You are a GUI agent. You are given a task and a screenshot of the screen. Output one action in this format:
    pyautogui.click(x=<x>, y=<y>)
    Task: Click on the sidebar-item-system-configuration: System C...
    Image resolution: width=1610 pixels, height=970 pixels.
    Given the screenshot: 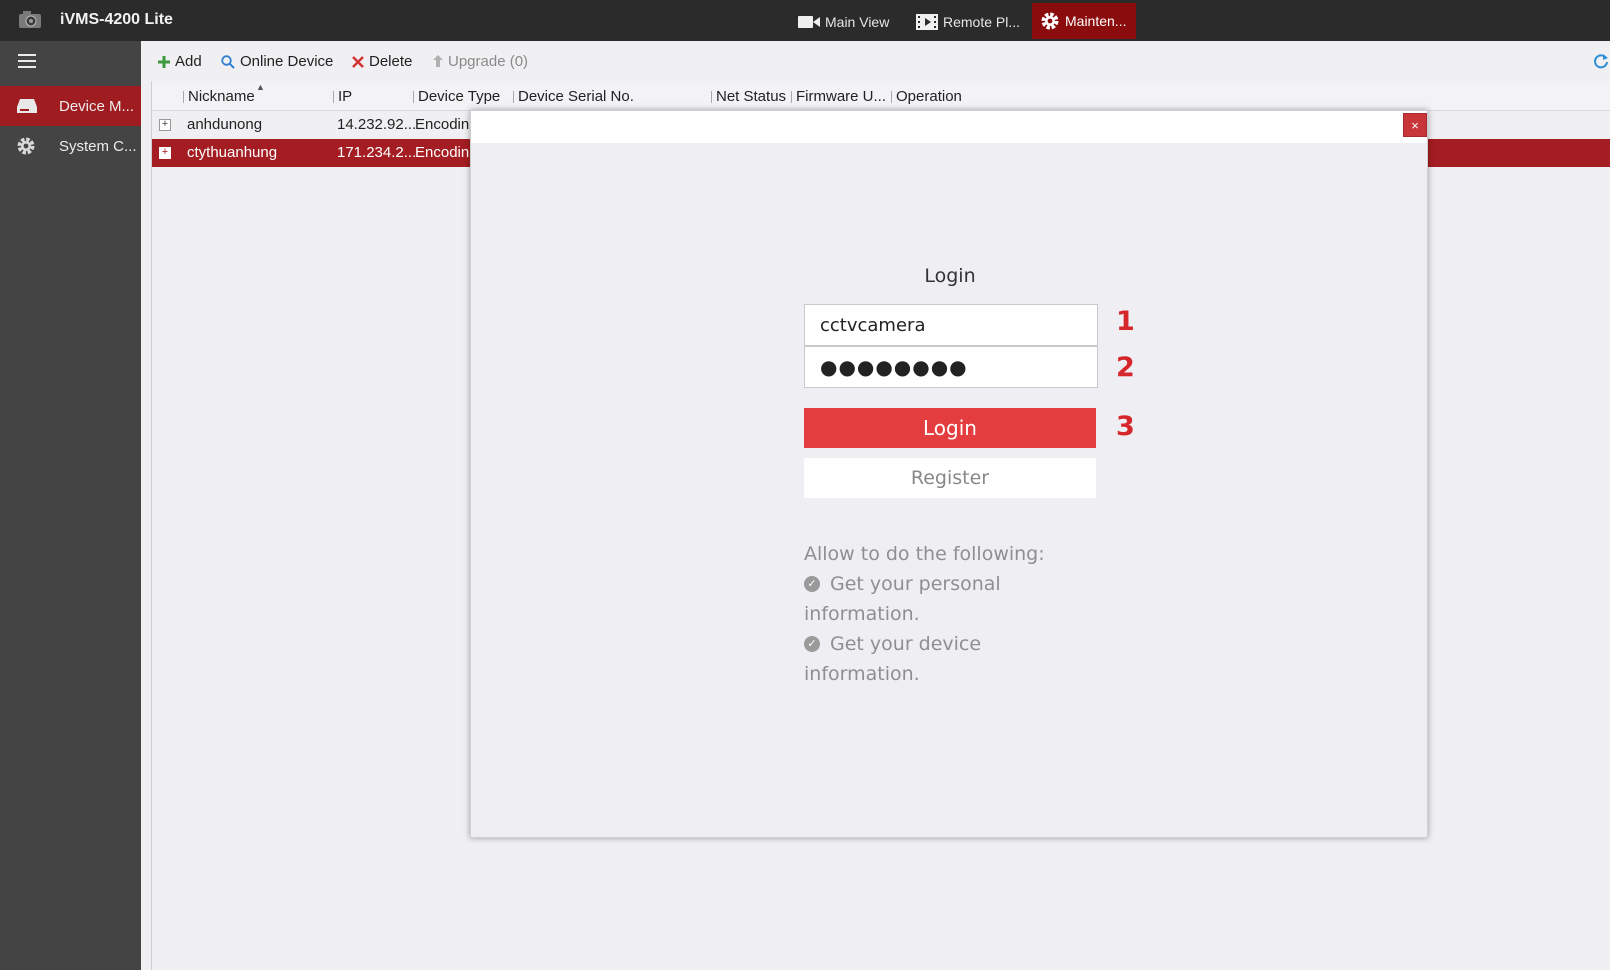 What is the action you would take?
    pyautogui.click(x=70, y=146)
    